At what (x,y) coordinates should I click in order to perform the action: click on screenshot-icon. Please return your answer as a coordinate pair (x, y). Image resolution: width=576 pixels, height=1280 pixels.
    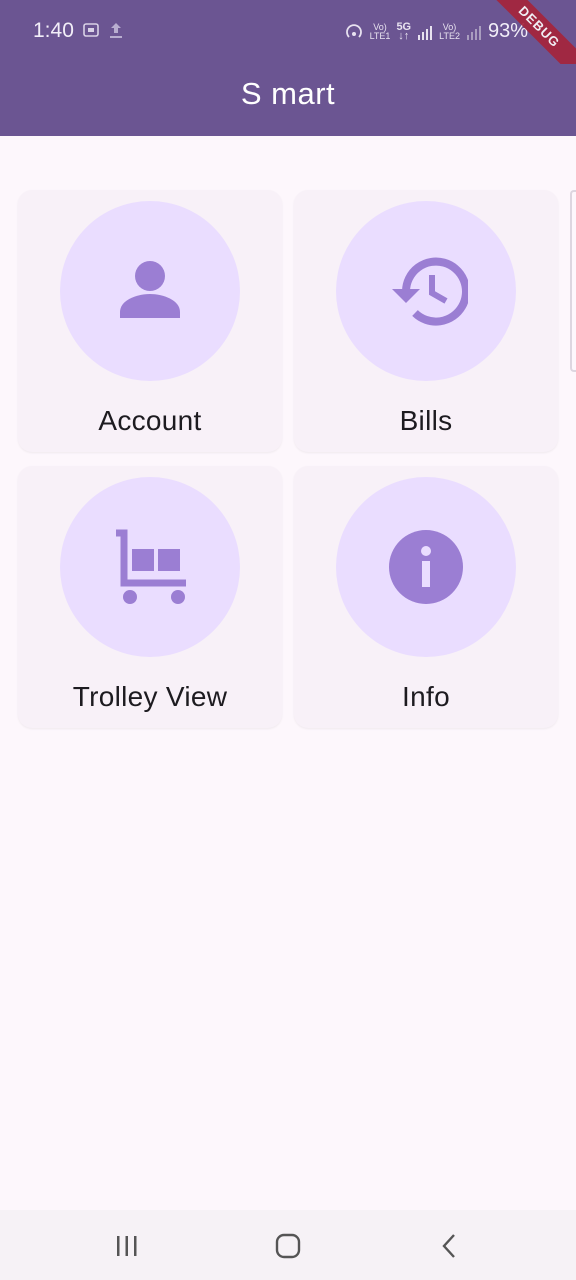
    Looking at the image, I should click on (91, 30).